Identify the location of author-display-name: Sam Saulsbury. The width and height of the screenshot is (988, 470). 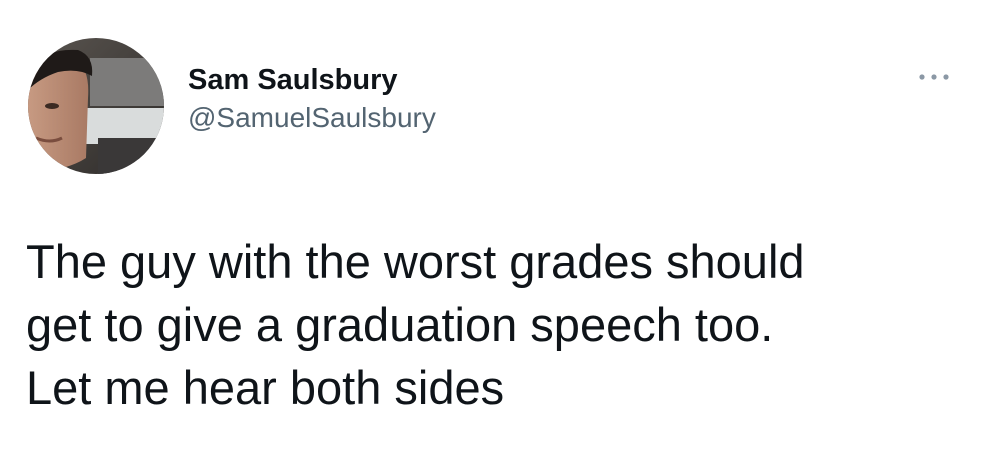
(312, 80).